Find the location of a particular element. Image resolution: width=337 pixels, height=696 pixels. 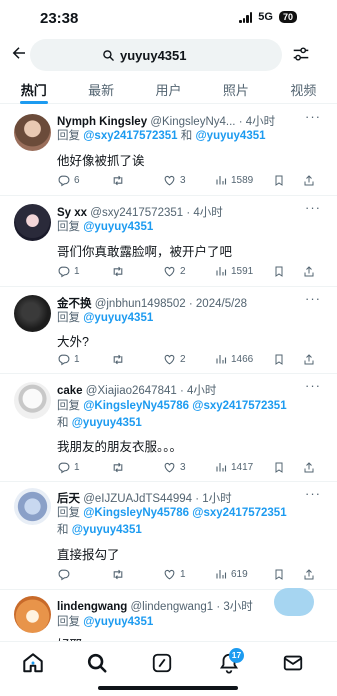

reply-button is located at coordinates (84, 574).